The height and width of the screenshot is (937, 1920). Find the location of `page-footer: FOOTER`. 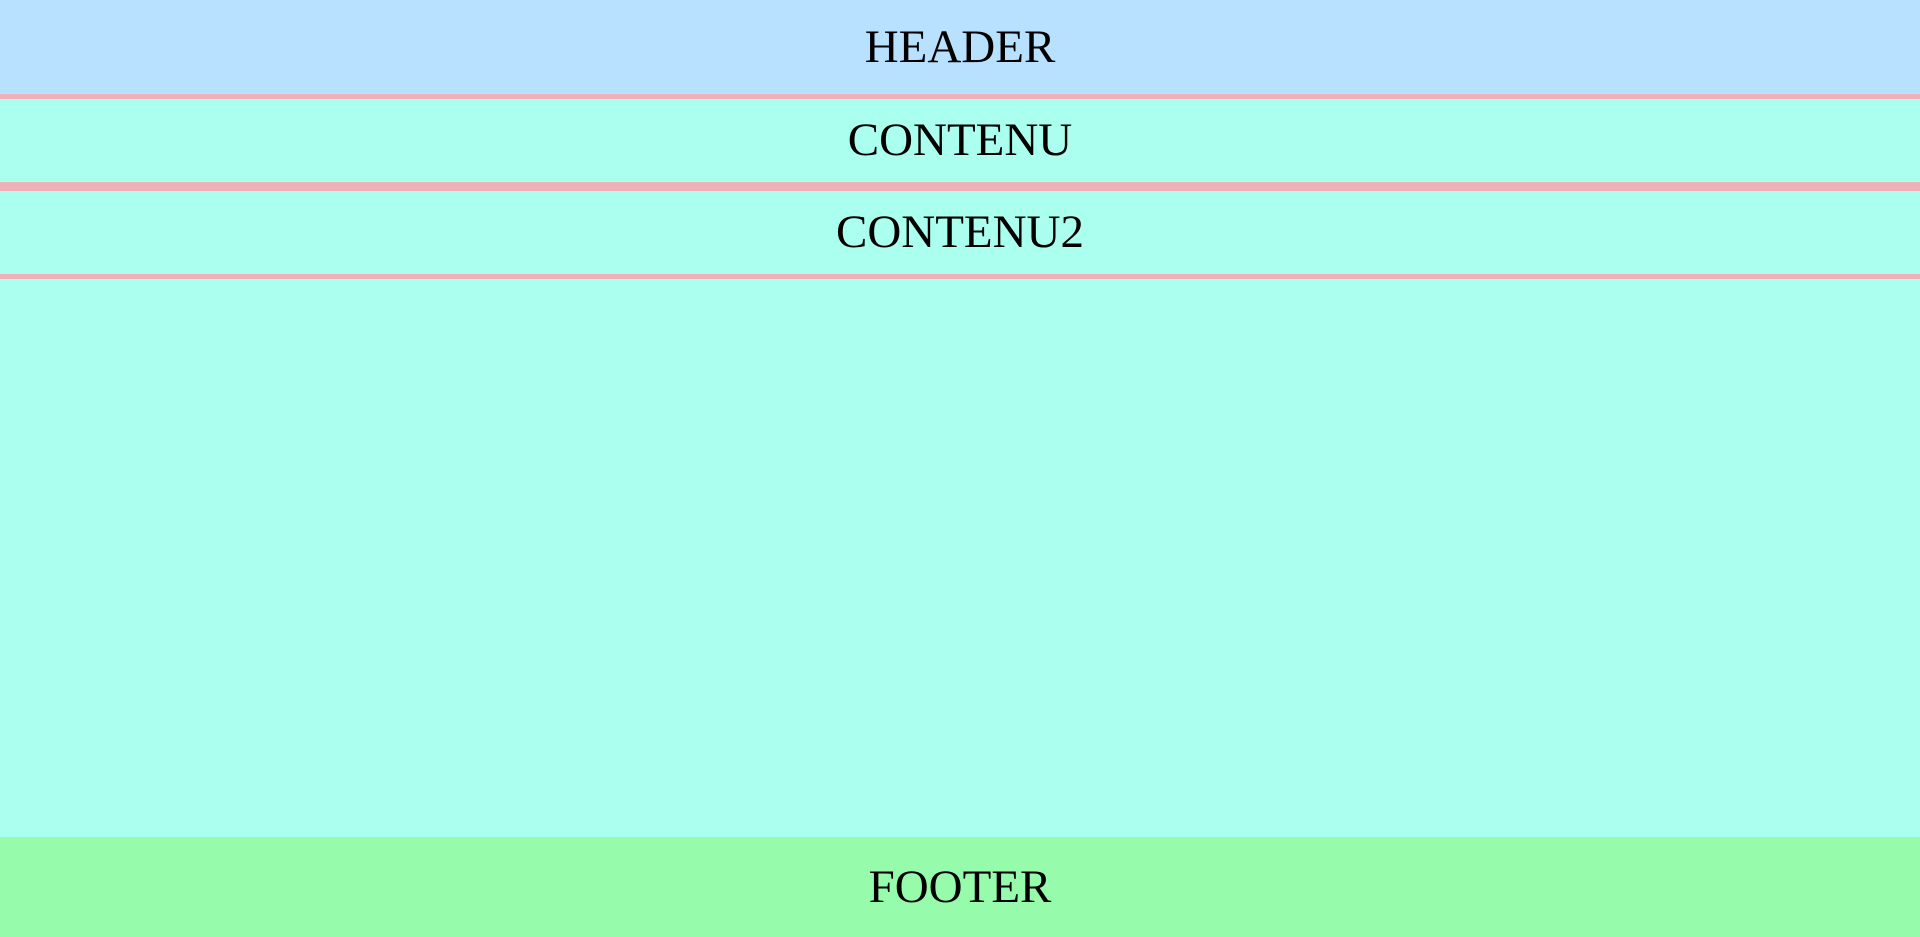

page-footer: FOOTER is located at coordinates (960, 887).